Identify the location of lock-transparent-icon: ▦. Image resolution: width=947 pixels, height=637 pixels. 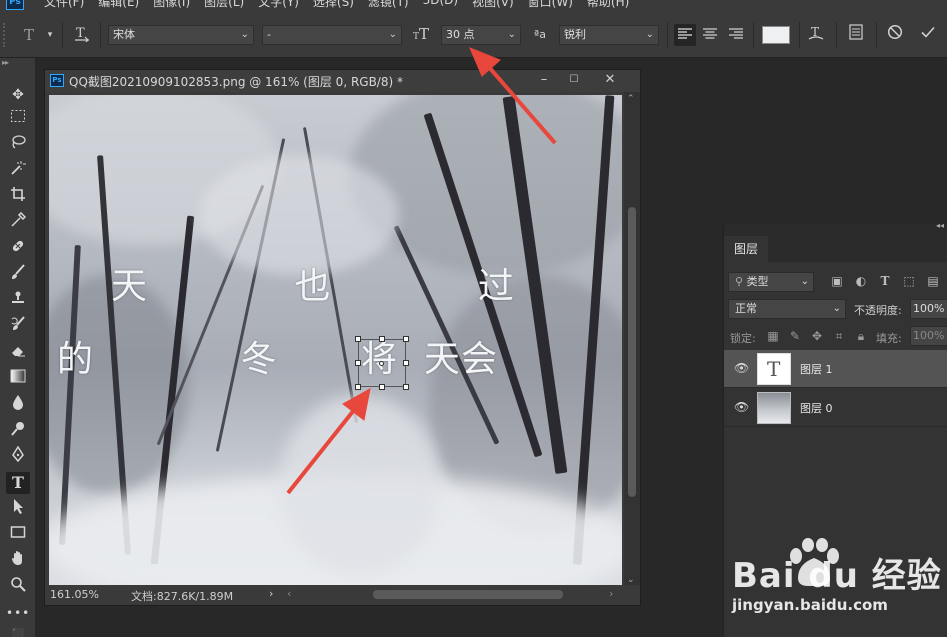
(773, 336).